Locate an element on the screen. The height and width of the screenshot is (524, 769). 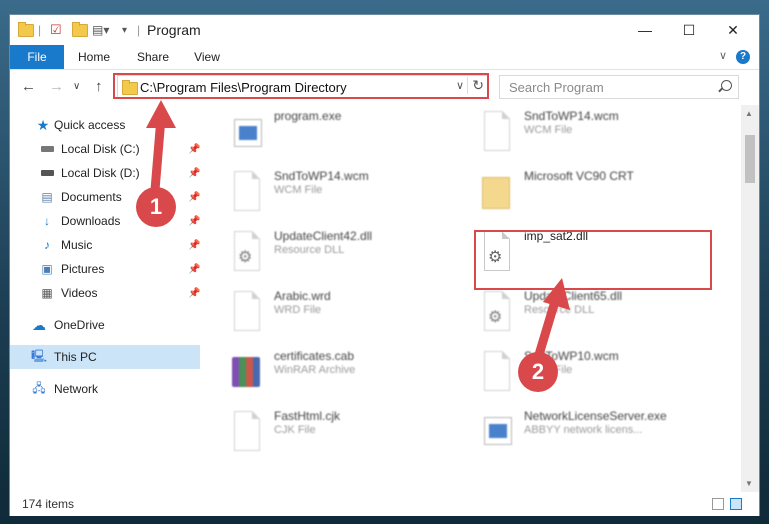
cloud-icon: ☁ is located at coordinates (39, 324).